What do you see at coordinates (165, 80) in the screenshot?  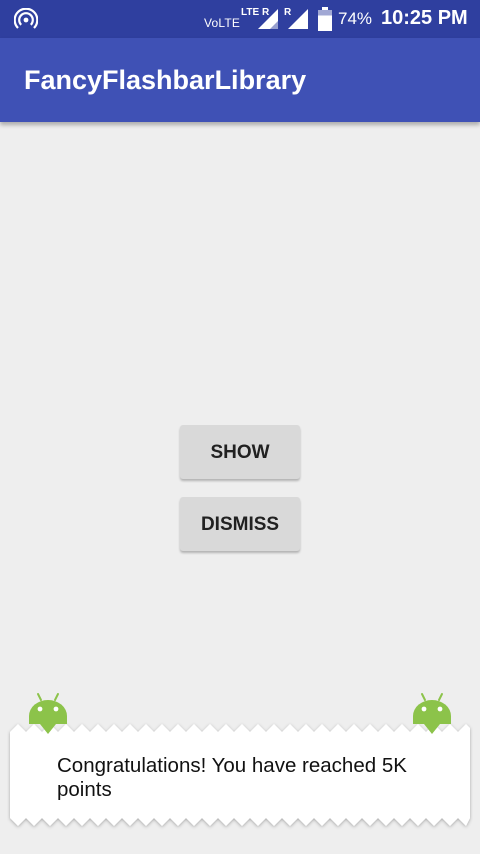 I see `app-title: FancyFlashbarLibrary` at bounding box center [165, 80].